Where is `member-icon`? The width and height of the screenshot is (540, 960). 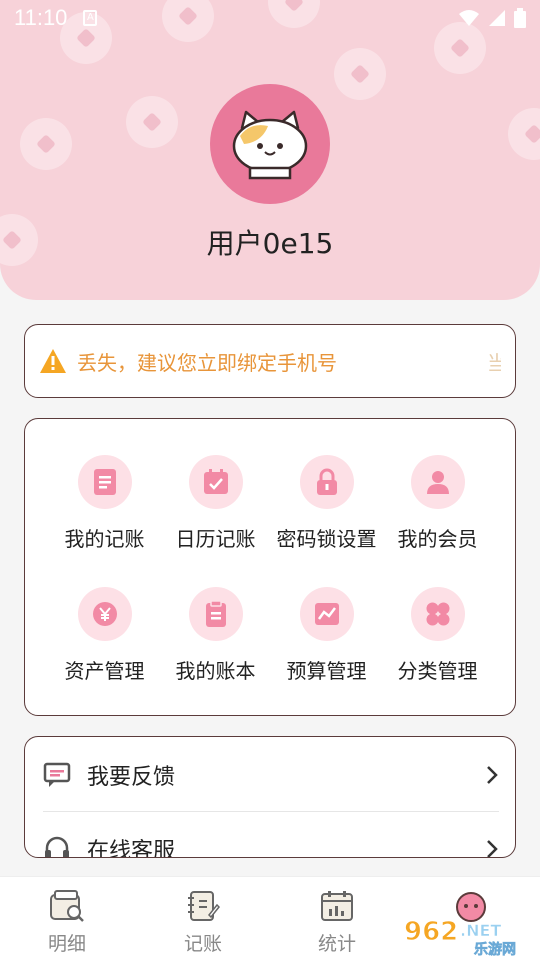
member-icon is located at coordinates (437, 482).